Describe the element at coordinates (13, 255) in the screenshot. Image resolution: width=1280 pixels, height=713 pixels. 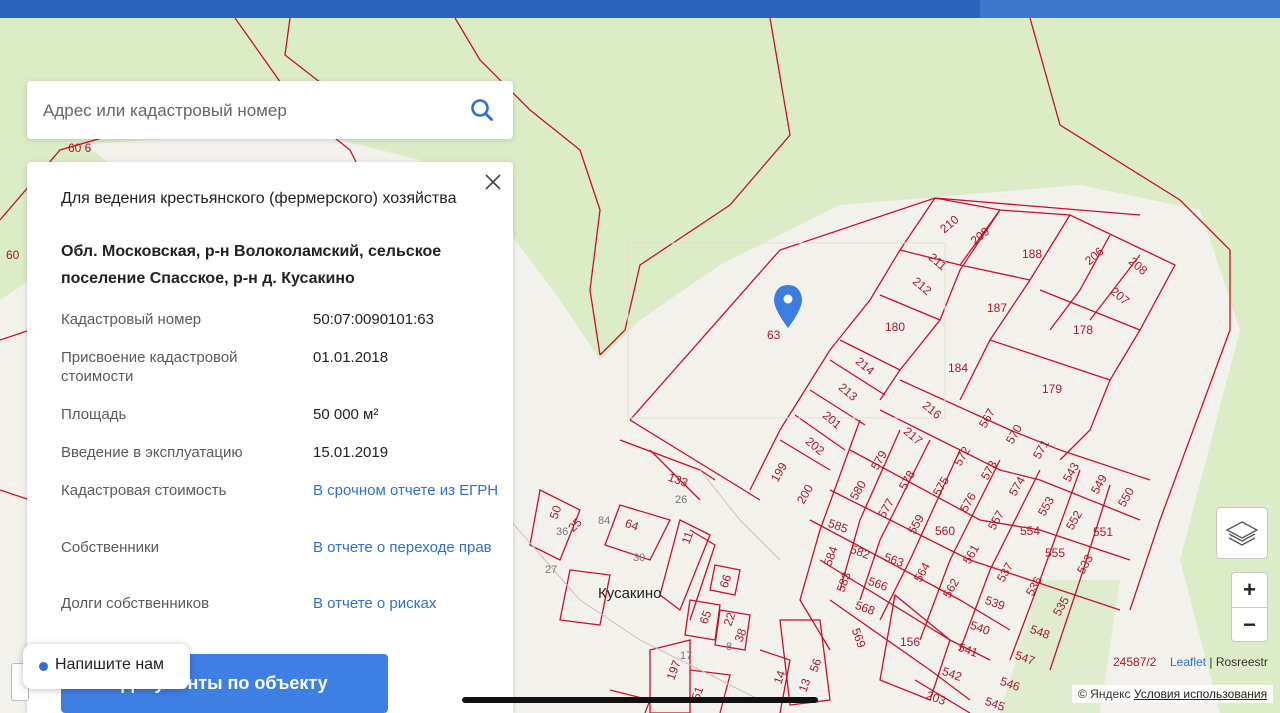
I see `plot-label: 60` at that location.